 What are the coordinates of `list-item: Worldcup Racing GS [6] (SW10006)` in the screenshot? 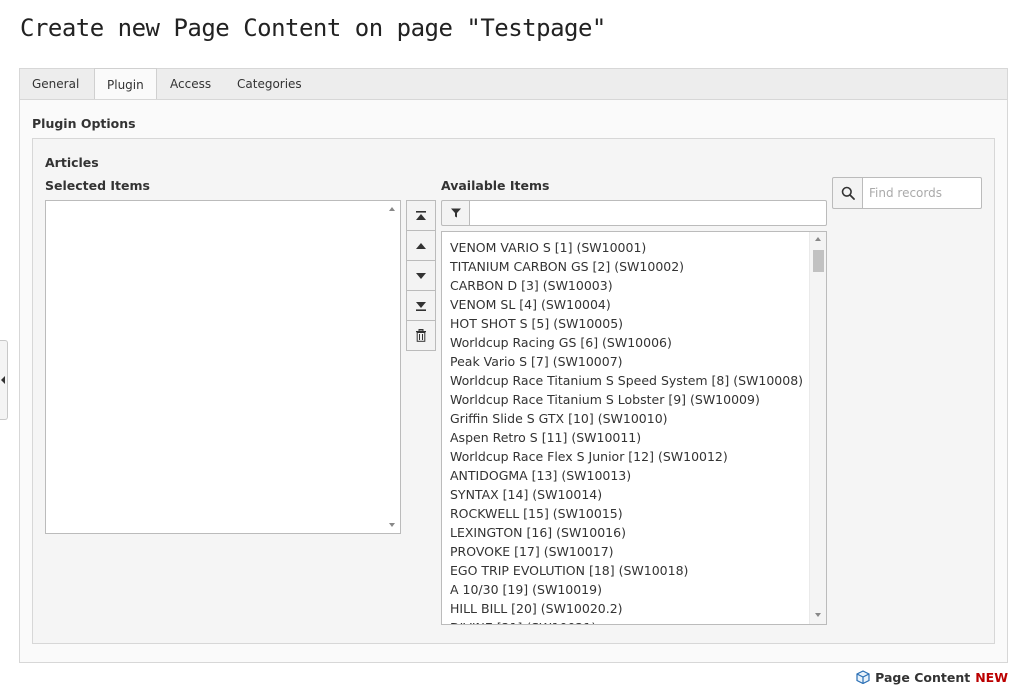 It's located at (626, 342).